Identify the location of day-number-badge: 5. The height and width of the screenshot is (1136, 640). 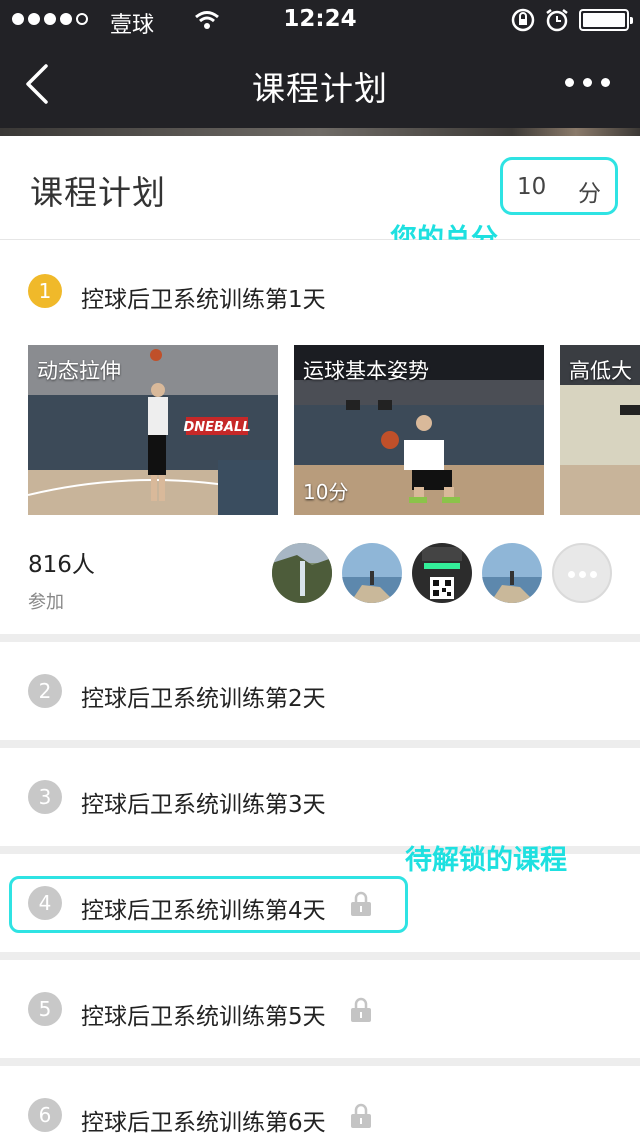
(45, 1009).